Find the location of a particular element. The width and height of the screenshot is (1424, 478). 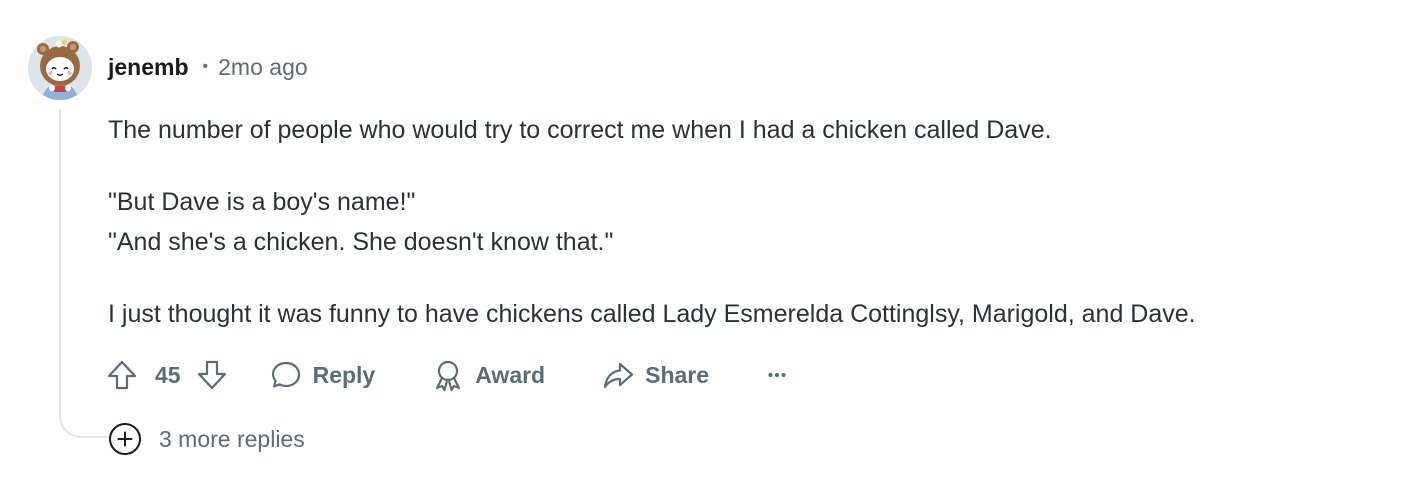

plus-circle-icon is located at coordinates (125, 439).